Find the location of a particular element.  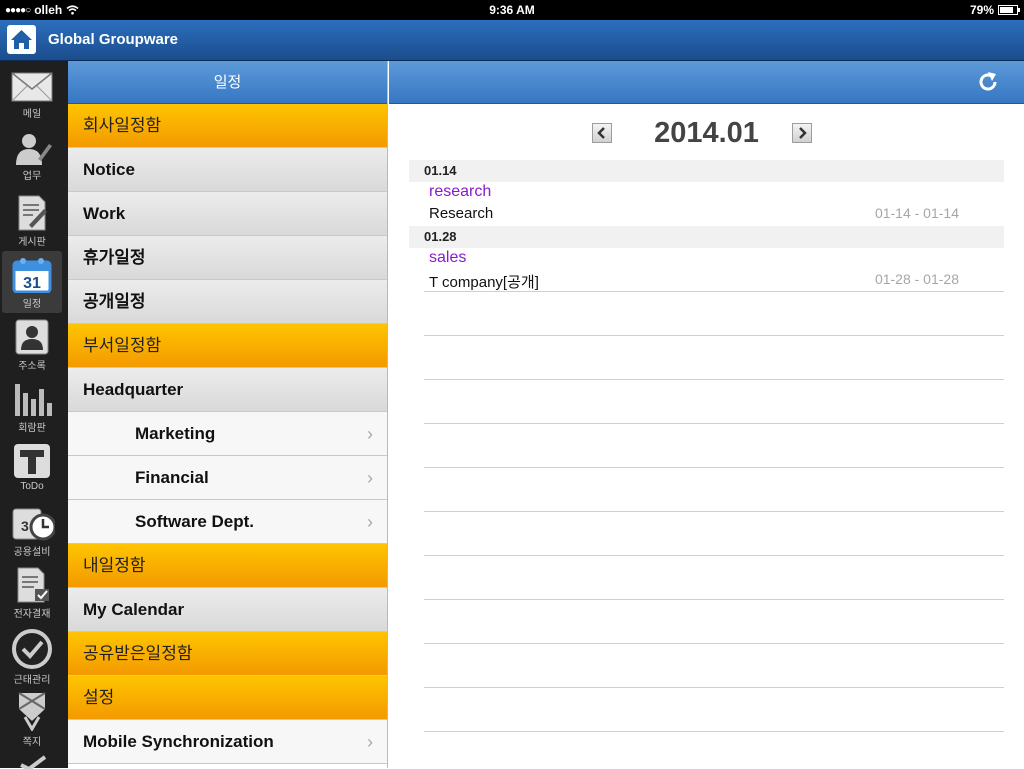

rail-item-more is located at coordinates (32, 758).